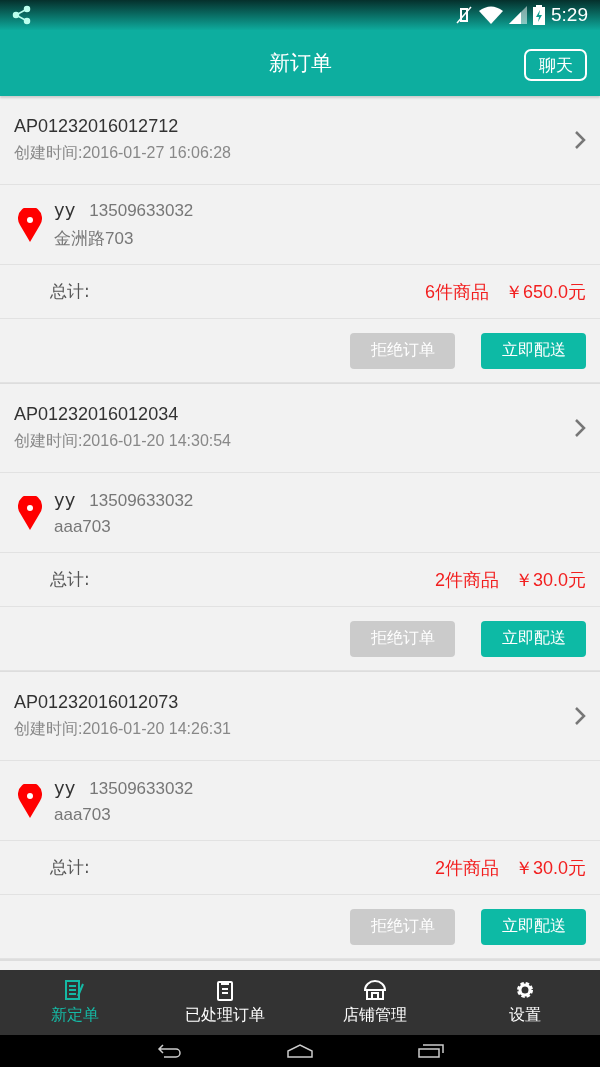  What do you see at coordinates (300, 716) in the screenshot?
I see `order-header: AP01232016012073 创建时间:2016-01-20 14:26:31` at bounding box center [300, 716].